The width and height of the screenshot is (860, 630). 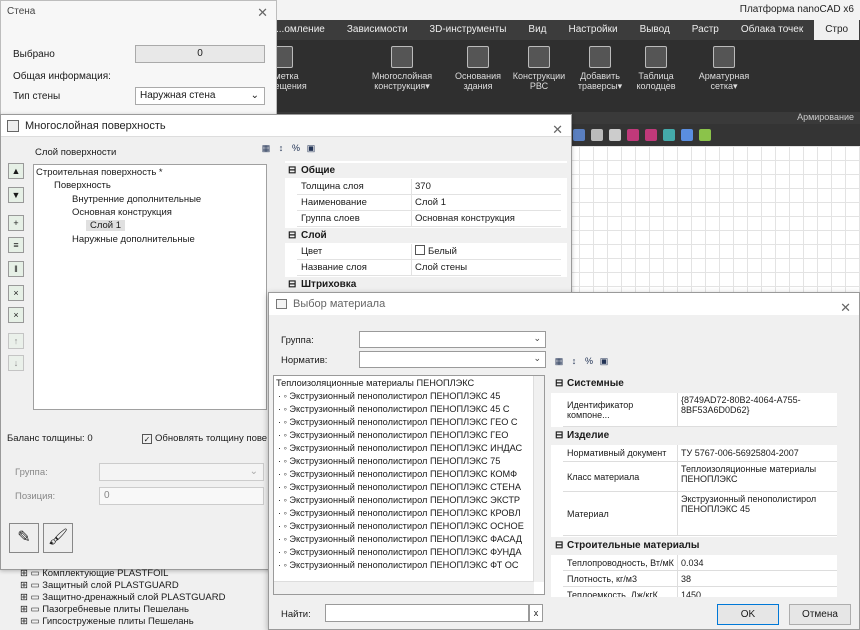 I want to click on cancel-button: Отмена, so click(x=820, y=614).